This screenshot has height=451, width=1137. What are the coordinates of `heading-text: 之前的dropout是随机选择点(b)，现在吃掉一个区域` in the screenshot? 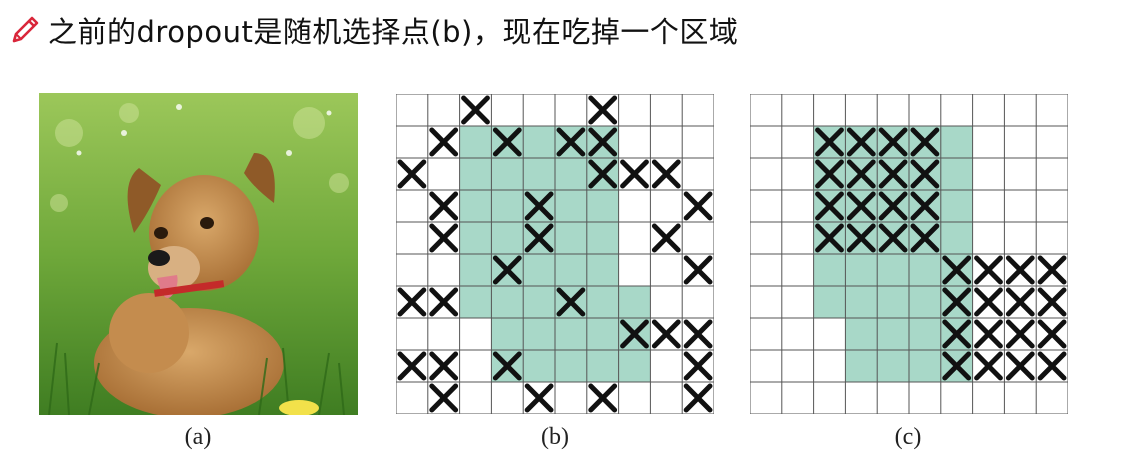 It's located at (393, 32).